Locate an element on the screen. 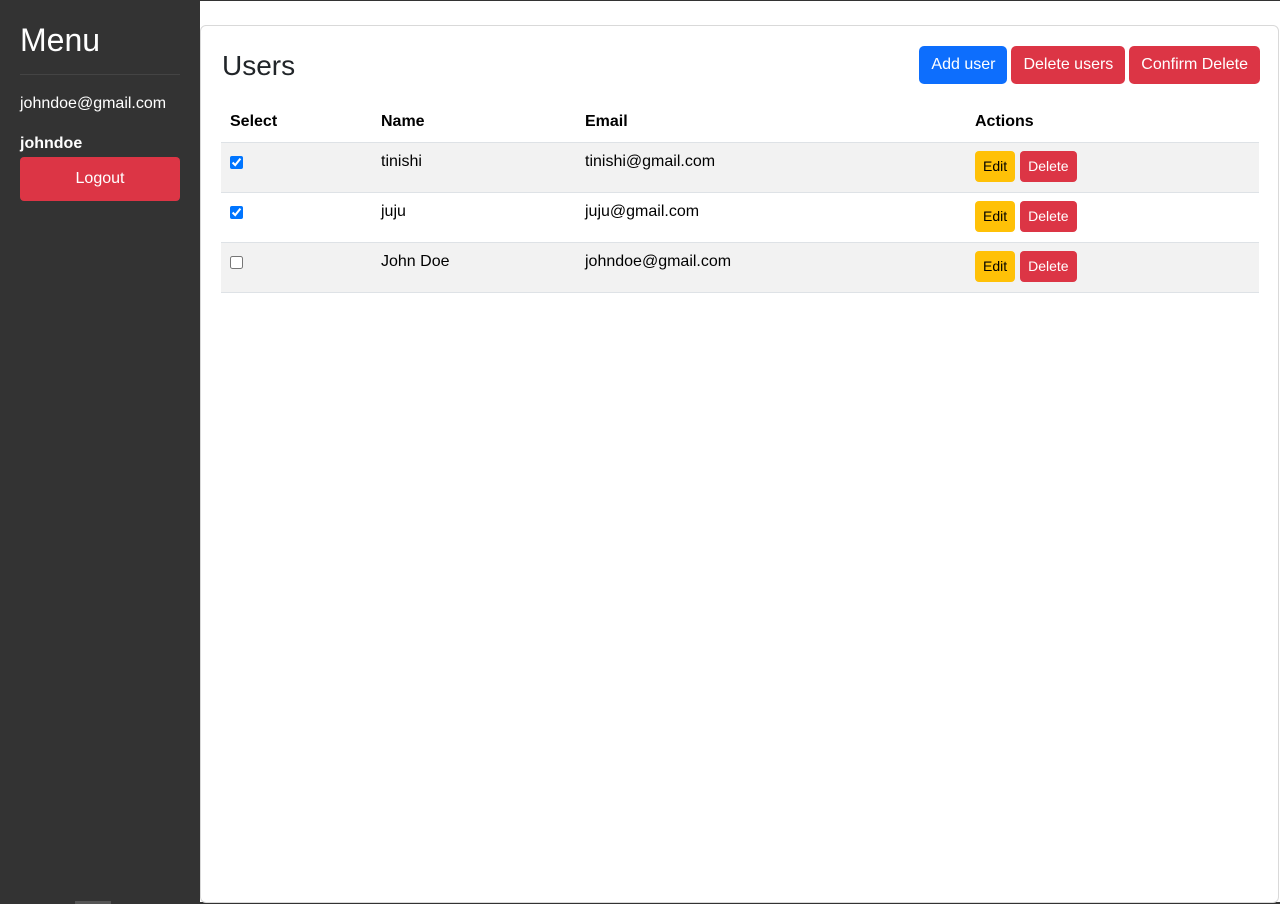 This screenshot has width=1280, height=904. sidebar-title: Menu is located at coordinates (100, 37).